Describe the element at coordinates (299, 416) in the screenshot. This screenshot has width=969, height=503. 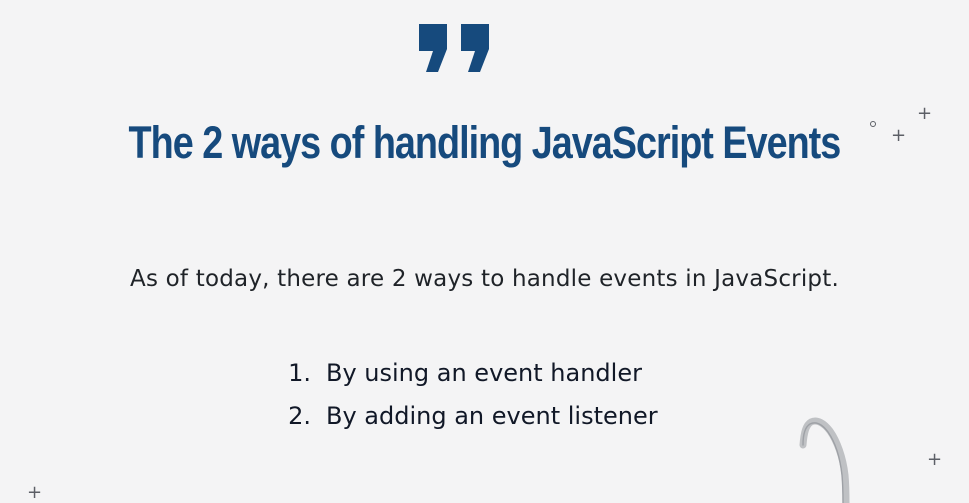
I see `list-item-number: 2.` at that location.